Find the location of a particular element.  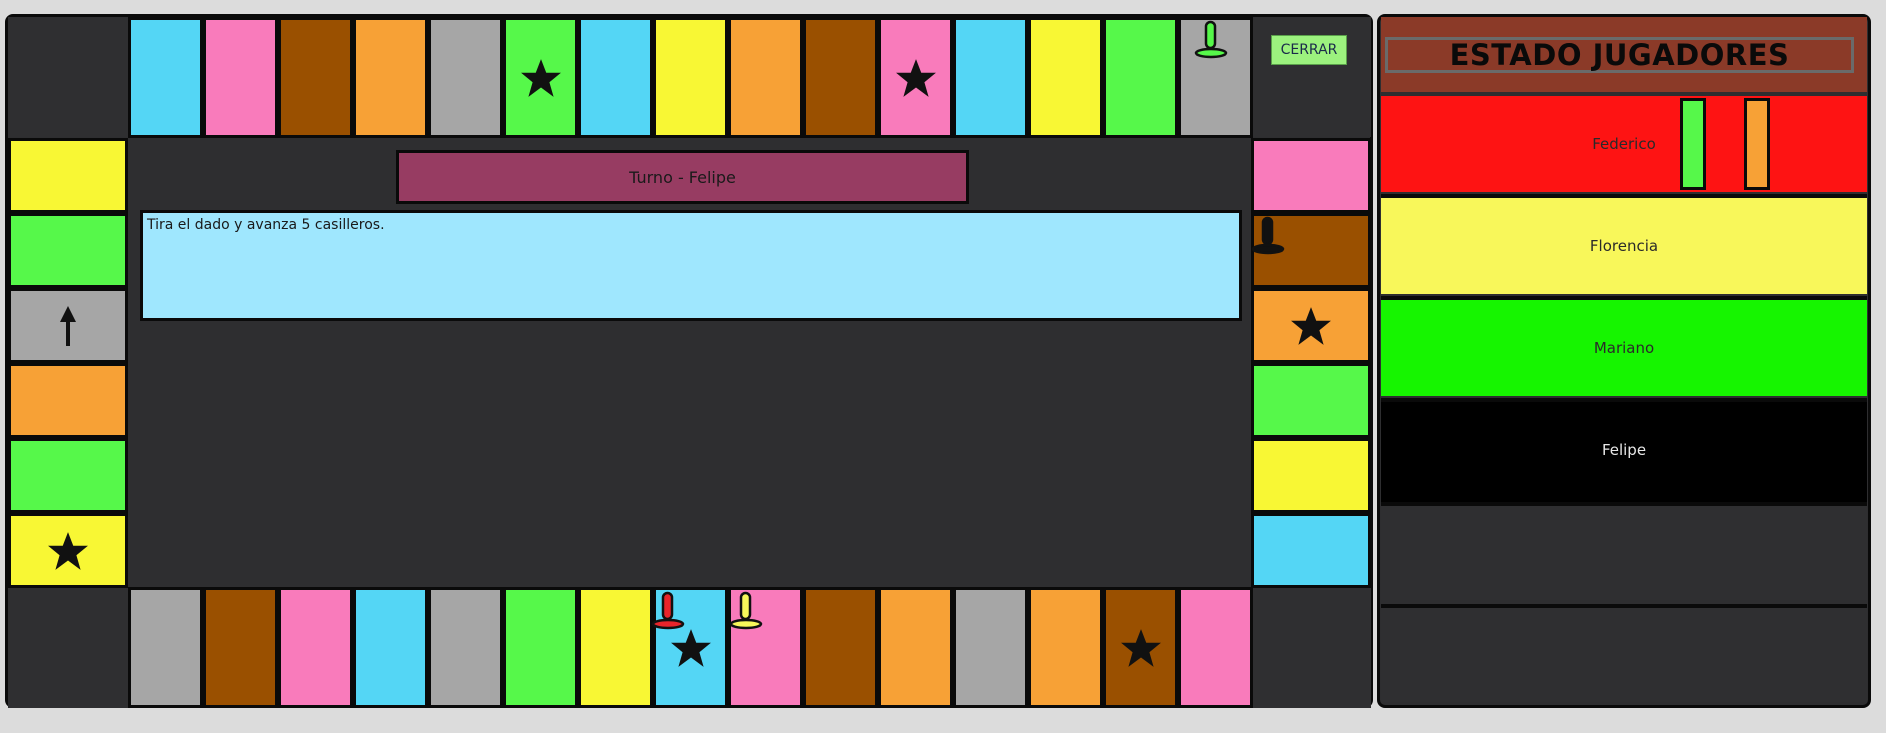

player-name: Mariano is located at coordinates (1624, 348).